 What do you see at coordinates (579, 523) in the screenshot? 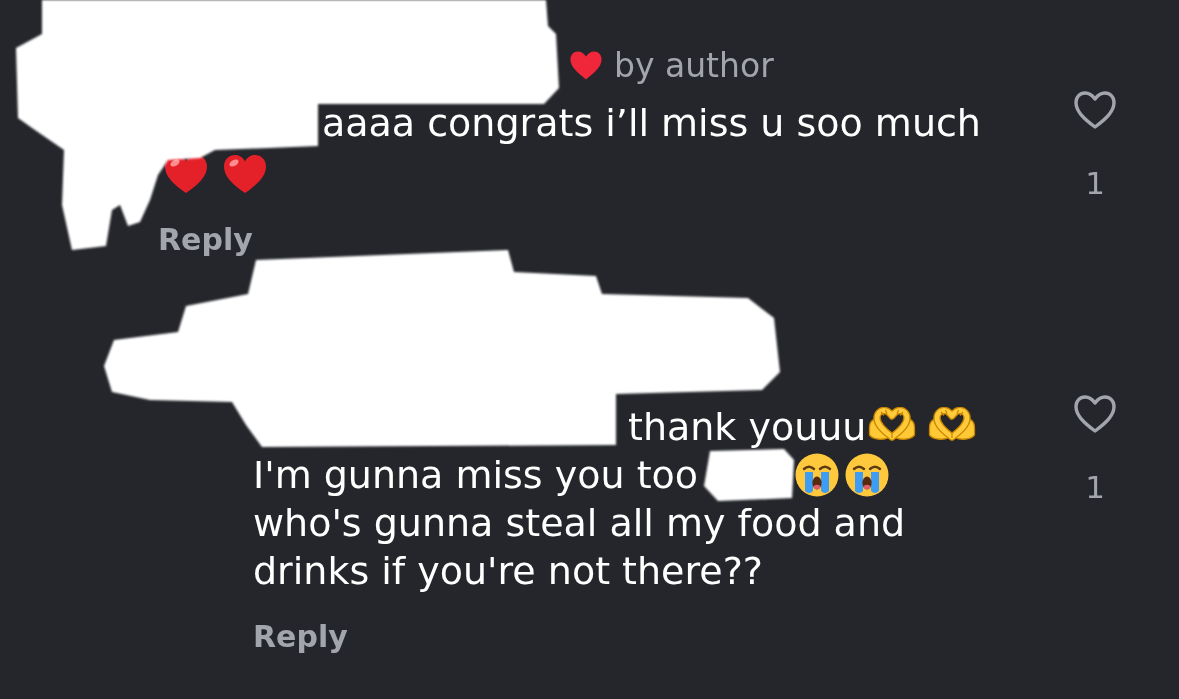
I see `comment-text: who's gunna steal all my food and` at bounding box center [579, 523].